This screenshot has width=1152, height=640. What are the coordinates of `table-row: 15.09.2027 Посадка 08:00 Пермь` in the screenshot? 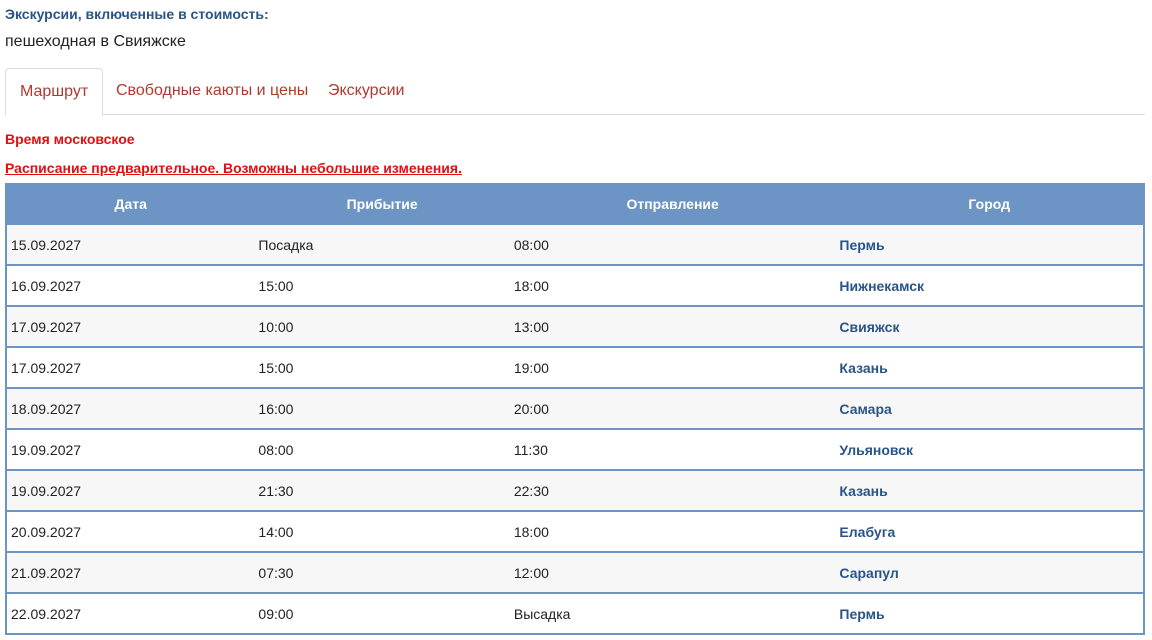 It's located at (575, 244).